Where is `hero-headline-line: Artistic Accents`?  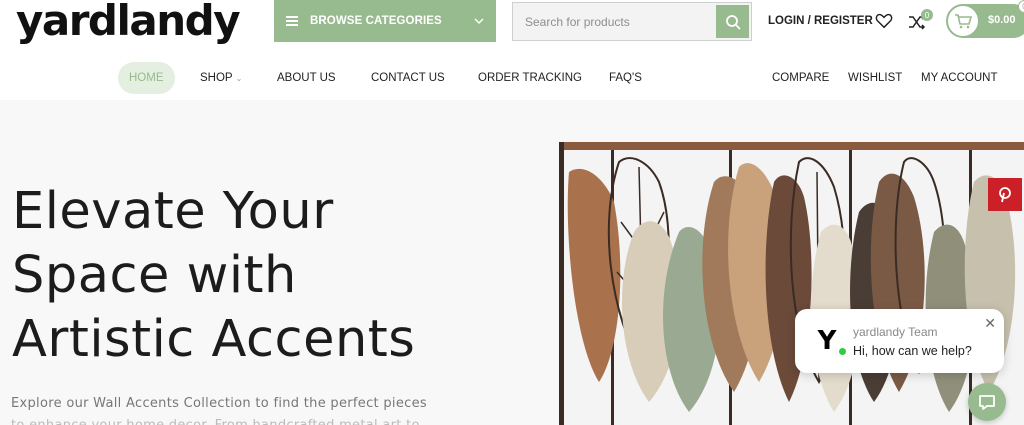
hero-headline-line: Artistic Accents is located at coordinates (214, 339).